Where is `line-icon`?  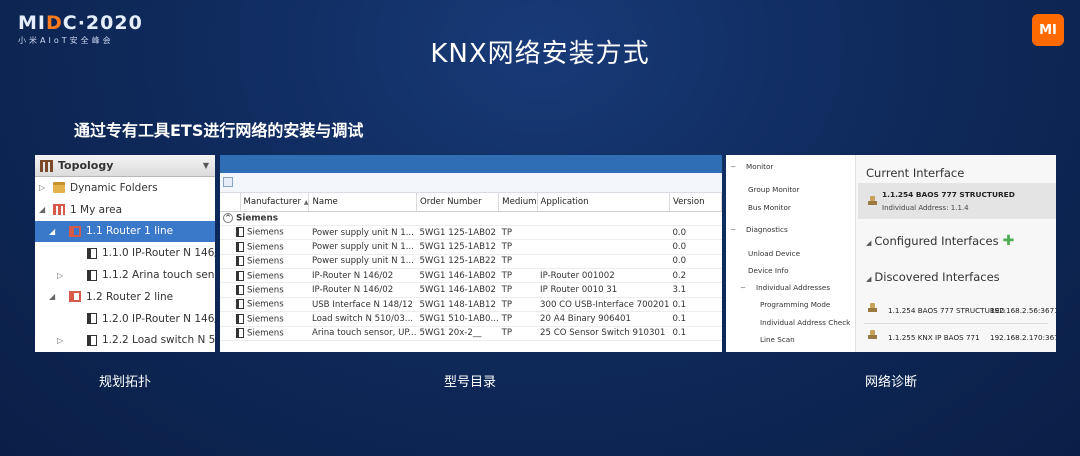 line-icon is located at coordinates (75, 231).